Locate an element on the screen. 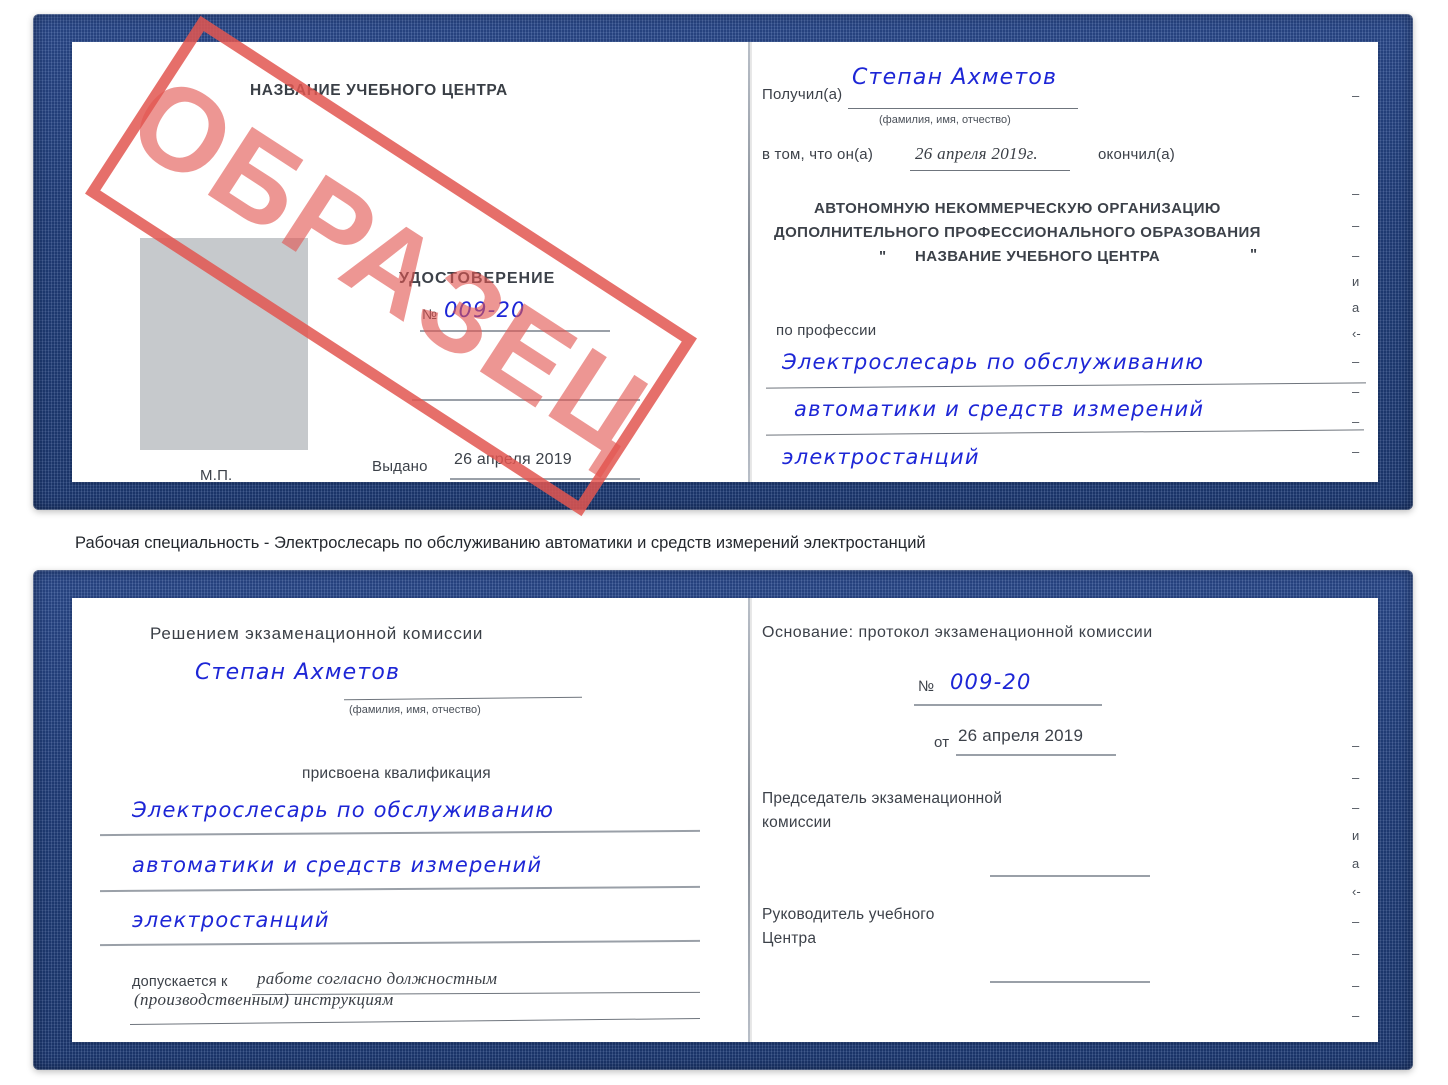 Image resolution: width=1448 pixels, height=1085 pixels. number-rule is located at coordinates (515, 331).